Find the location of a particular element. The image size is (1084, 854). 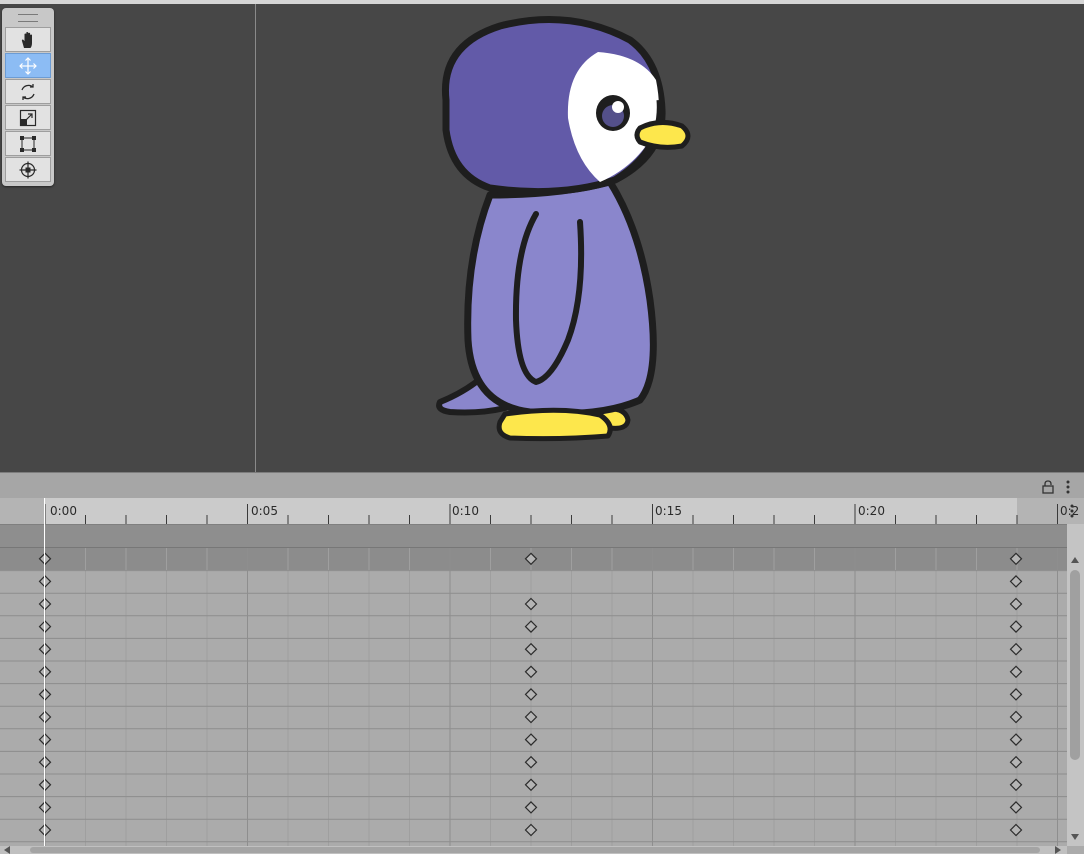

more-options-icon is located at coordinates (1068, 487).